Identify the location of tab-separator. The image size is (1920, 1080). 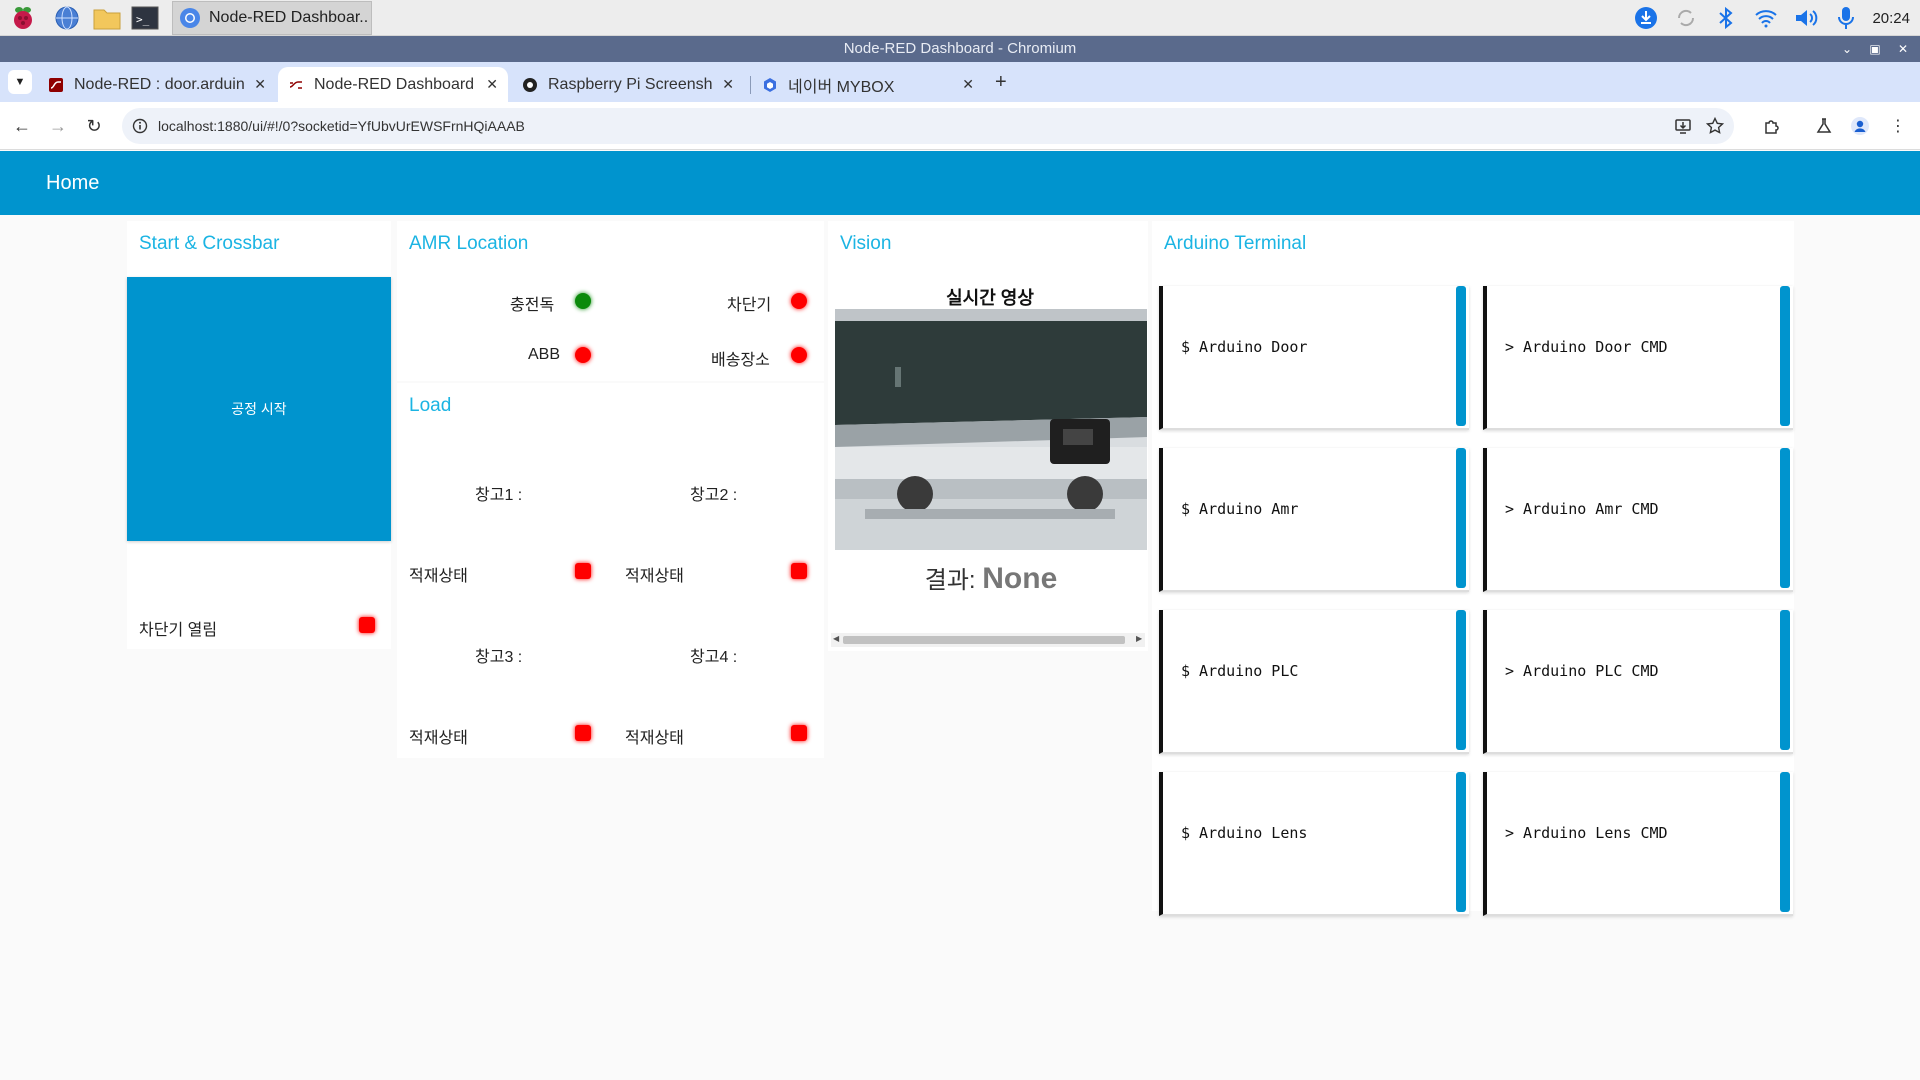
(750, 85).